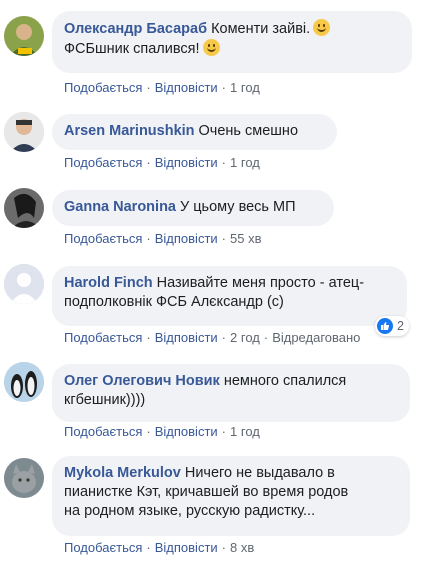 The width and height of the screenshot is (448, 566). Describe the element at coordinates (238, 207) in the screenshot. I see `comment-text: У цьому весь МП` at that location.